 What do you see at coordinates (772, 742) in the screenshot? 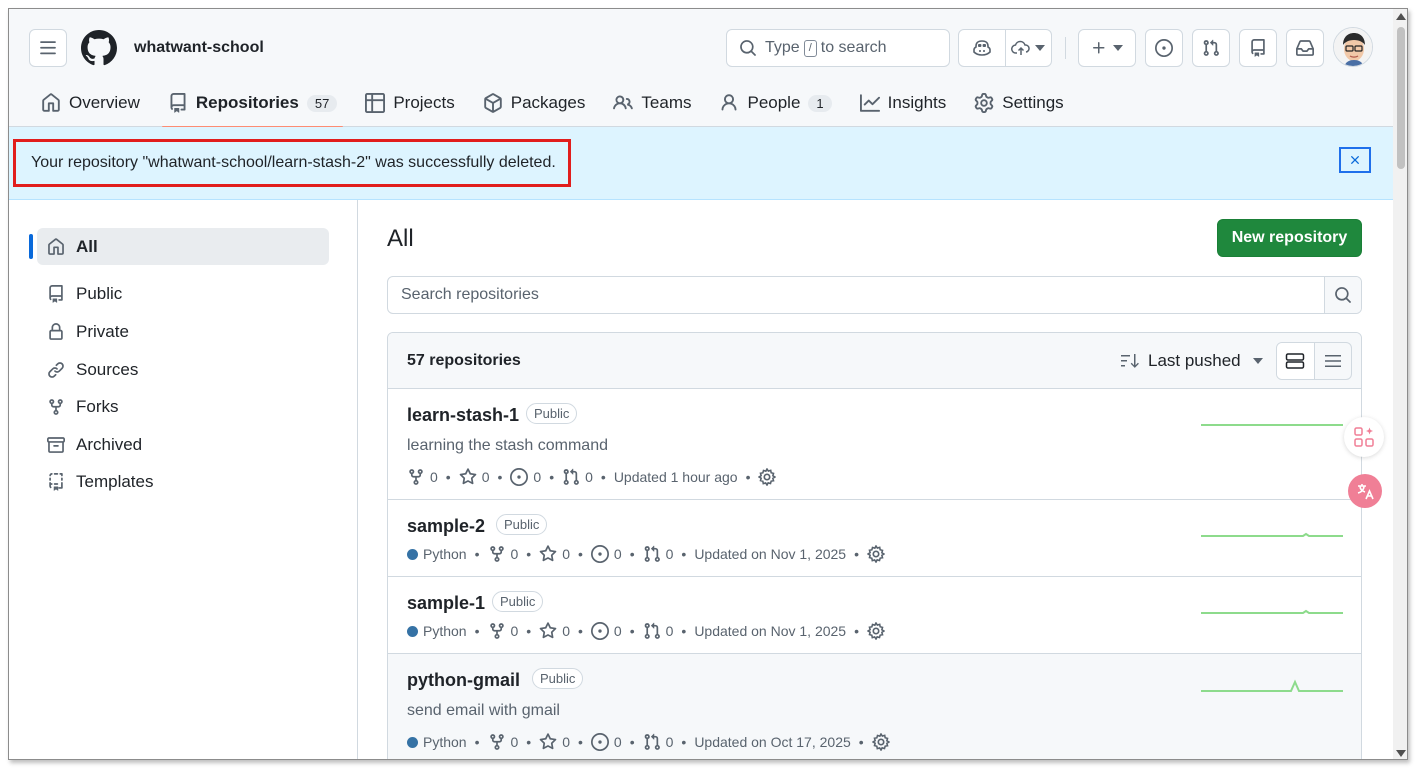
I see `updated-time: Updated on Oct 17, 2025` at bounding box center [772, 742].